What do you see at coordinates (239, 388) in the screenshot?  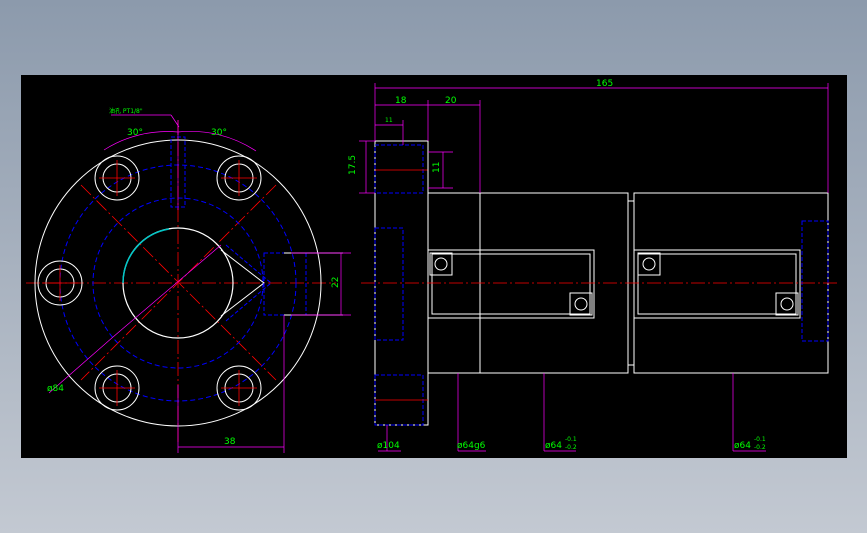 I see `bolt-hole-bottom-right` at bounding box center [239, 388].